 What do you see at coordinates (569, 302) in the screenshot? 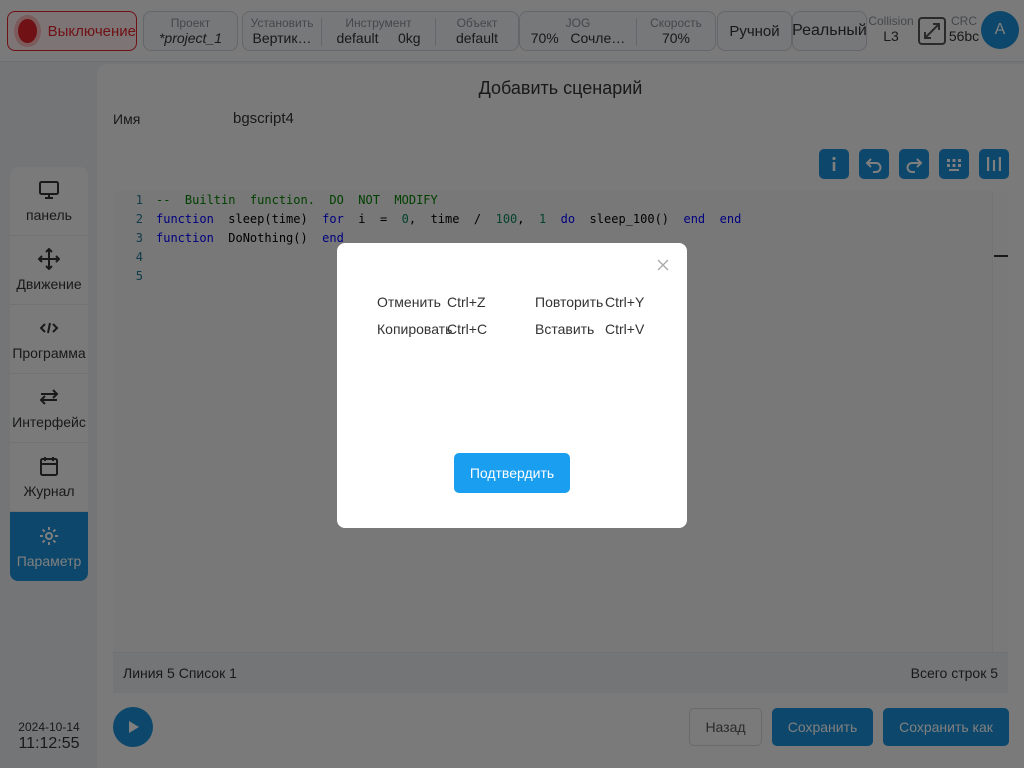
I see `shortcut-action-redo: Повторить` at bounding box center [569, 302].